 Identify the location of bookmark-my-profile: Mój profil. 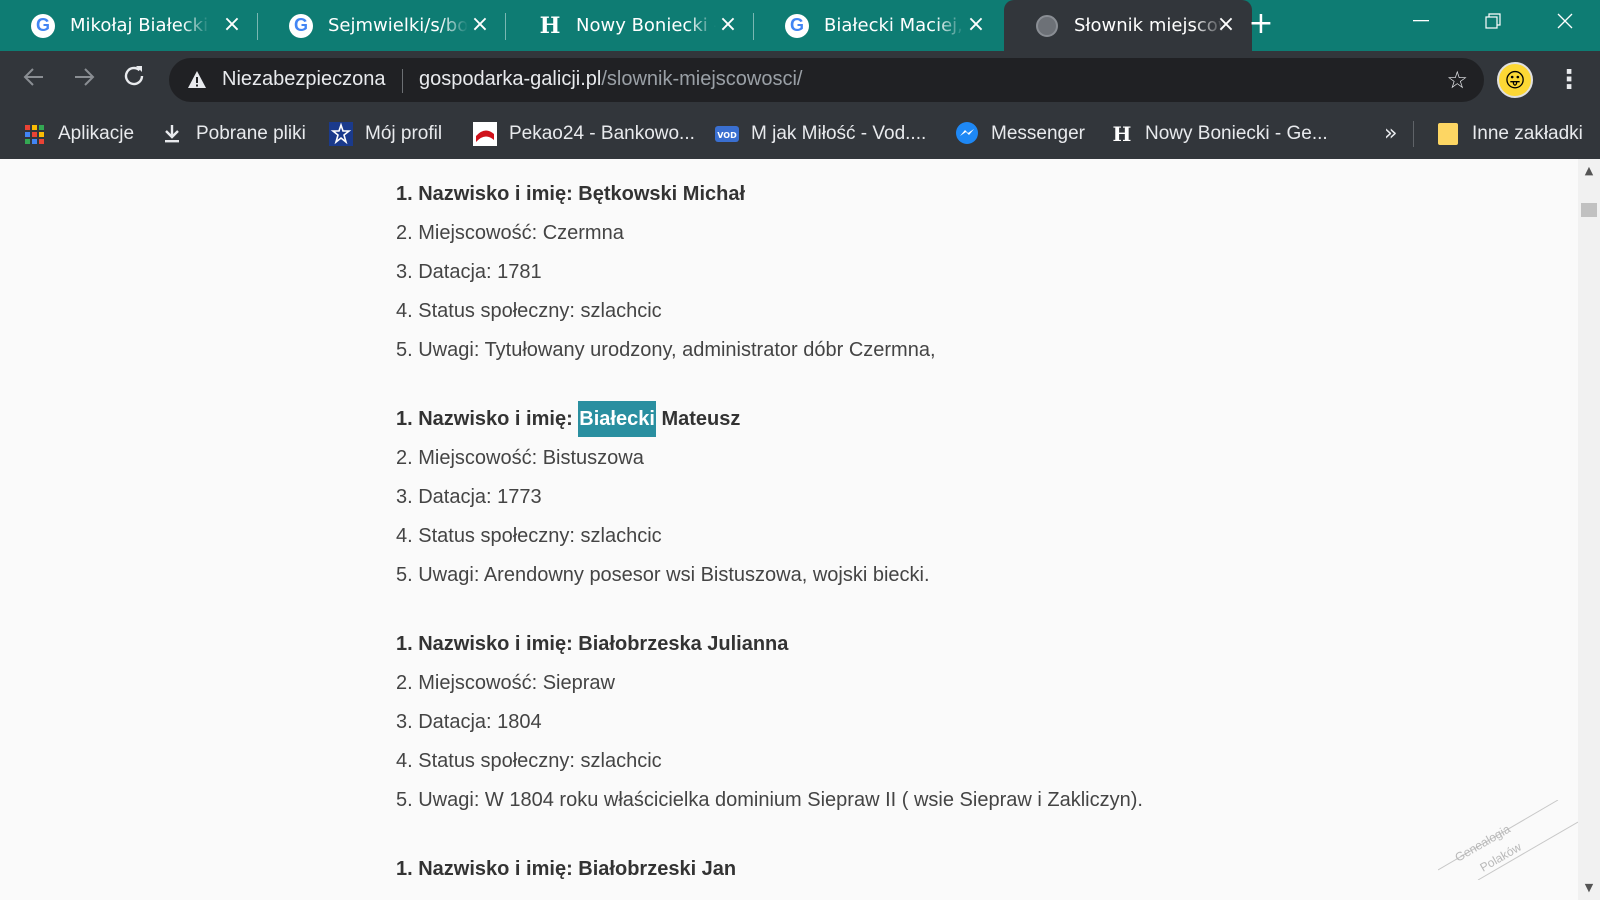
(385, 134).